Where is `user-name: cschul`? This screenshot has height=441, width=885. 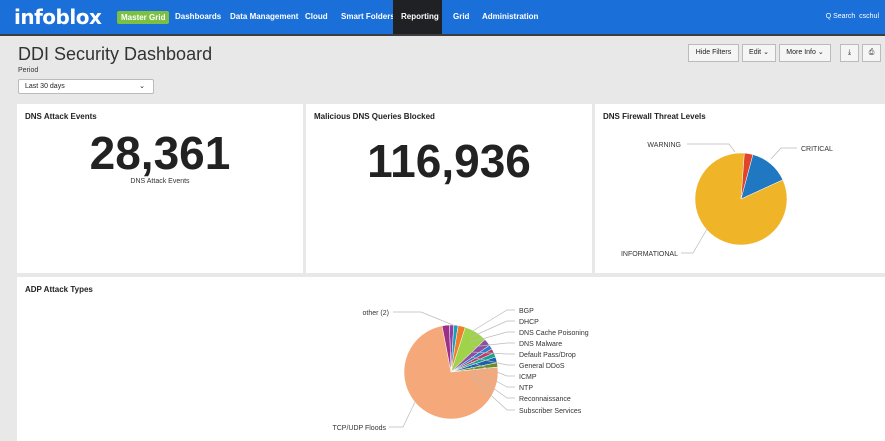 user-name: cschul is located at coordinates (869, 16).